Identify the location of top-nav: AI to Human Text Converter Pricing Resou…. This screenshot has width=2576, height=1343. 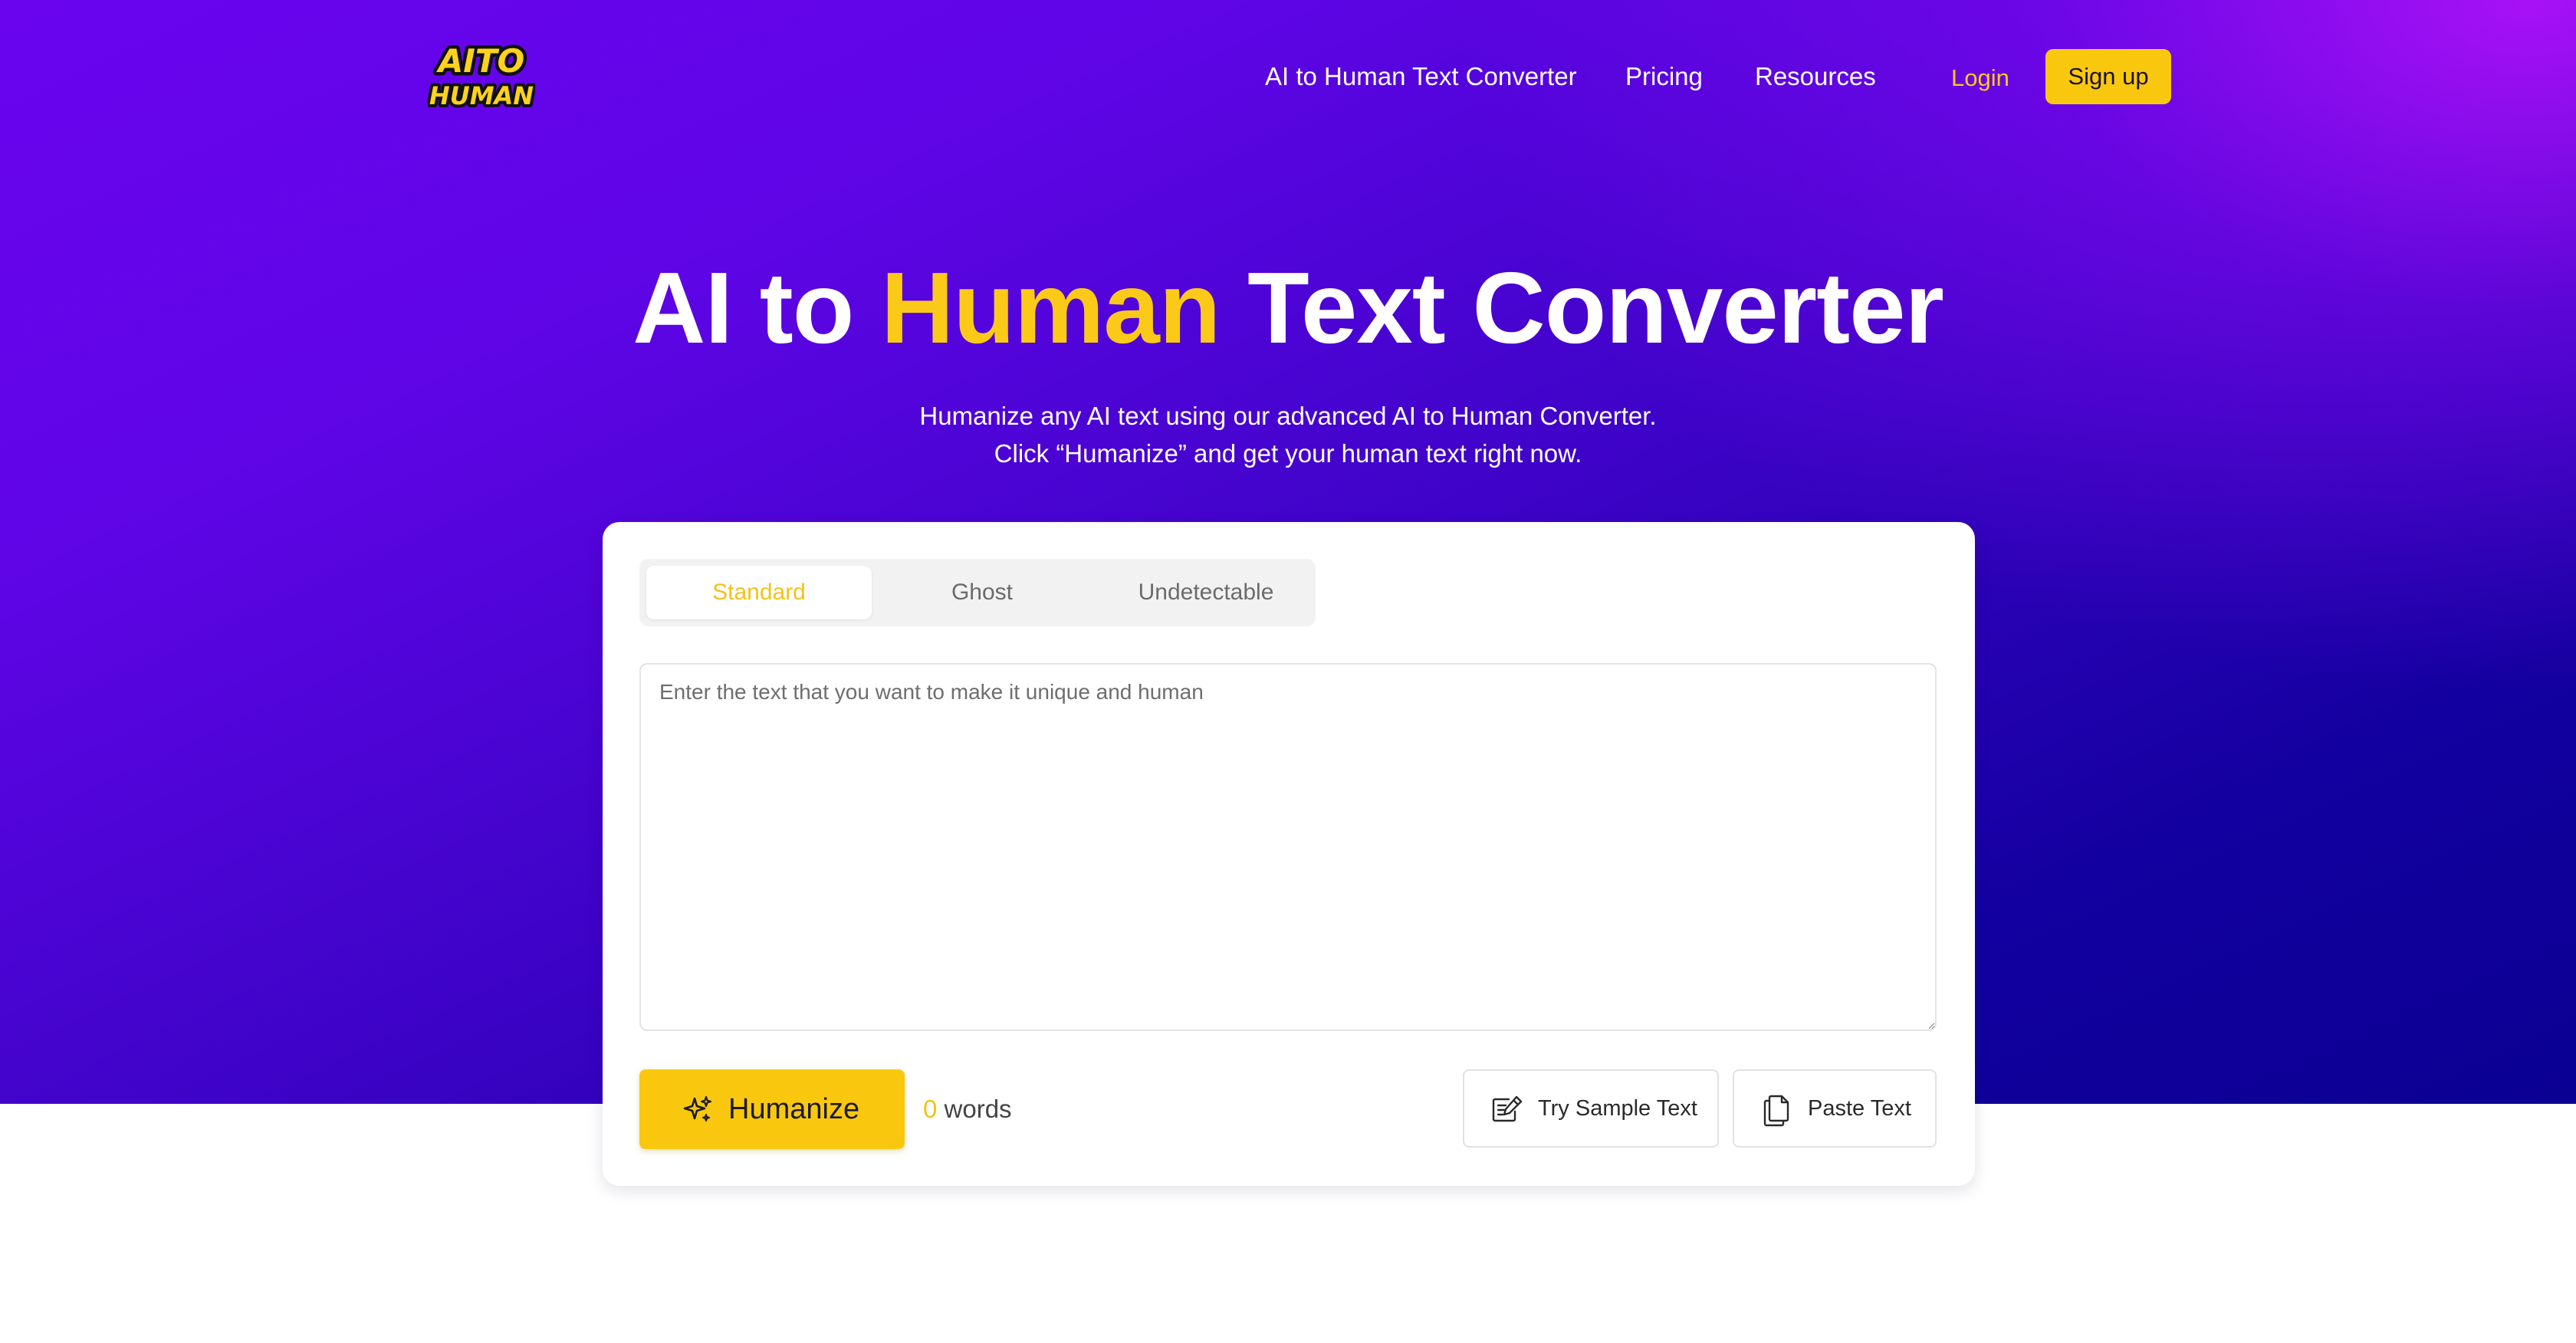
(1288, 77).